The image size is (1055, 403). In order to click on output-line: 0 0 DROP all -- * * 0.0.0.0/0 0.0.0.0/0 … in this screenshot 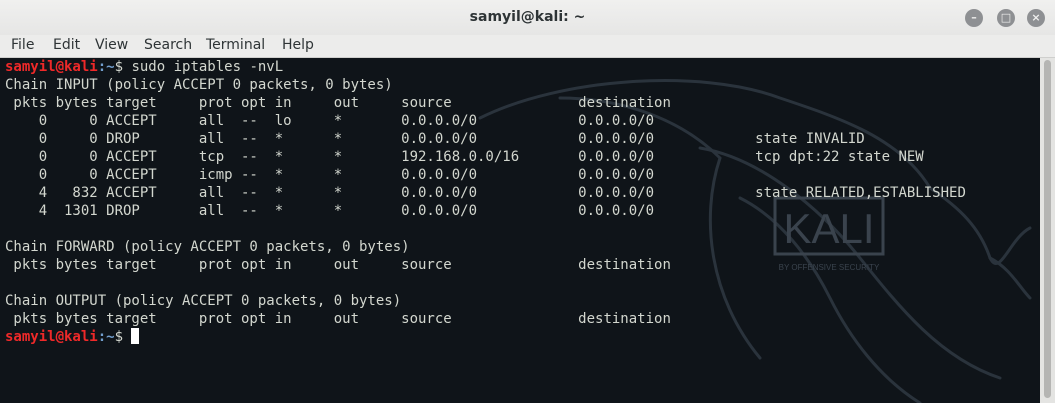, I will do `click(435, 139)`.